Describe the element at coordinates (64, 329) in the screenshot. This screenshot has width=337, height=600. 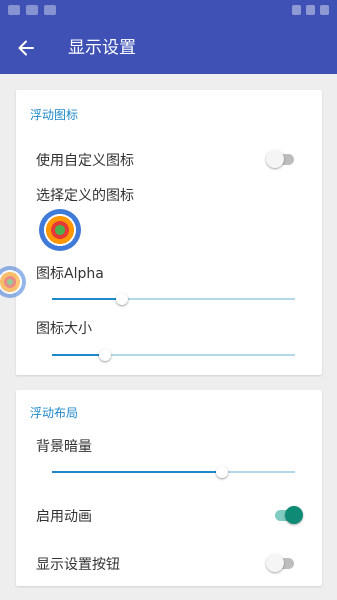
I see `icon-size-label: 图标大小` at that location.